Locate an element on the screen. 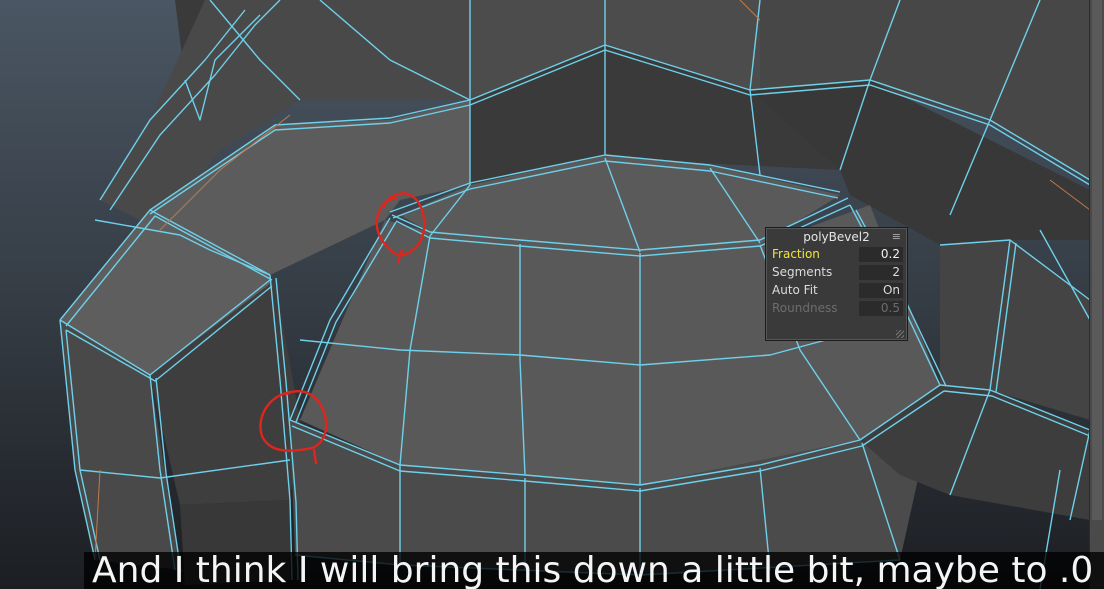 This screenshot has height=589, width=1104. attr-value-field: 0.5 is located at coordinates (881, 308).